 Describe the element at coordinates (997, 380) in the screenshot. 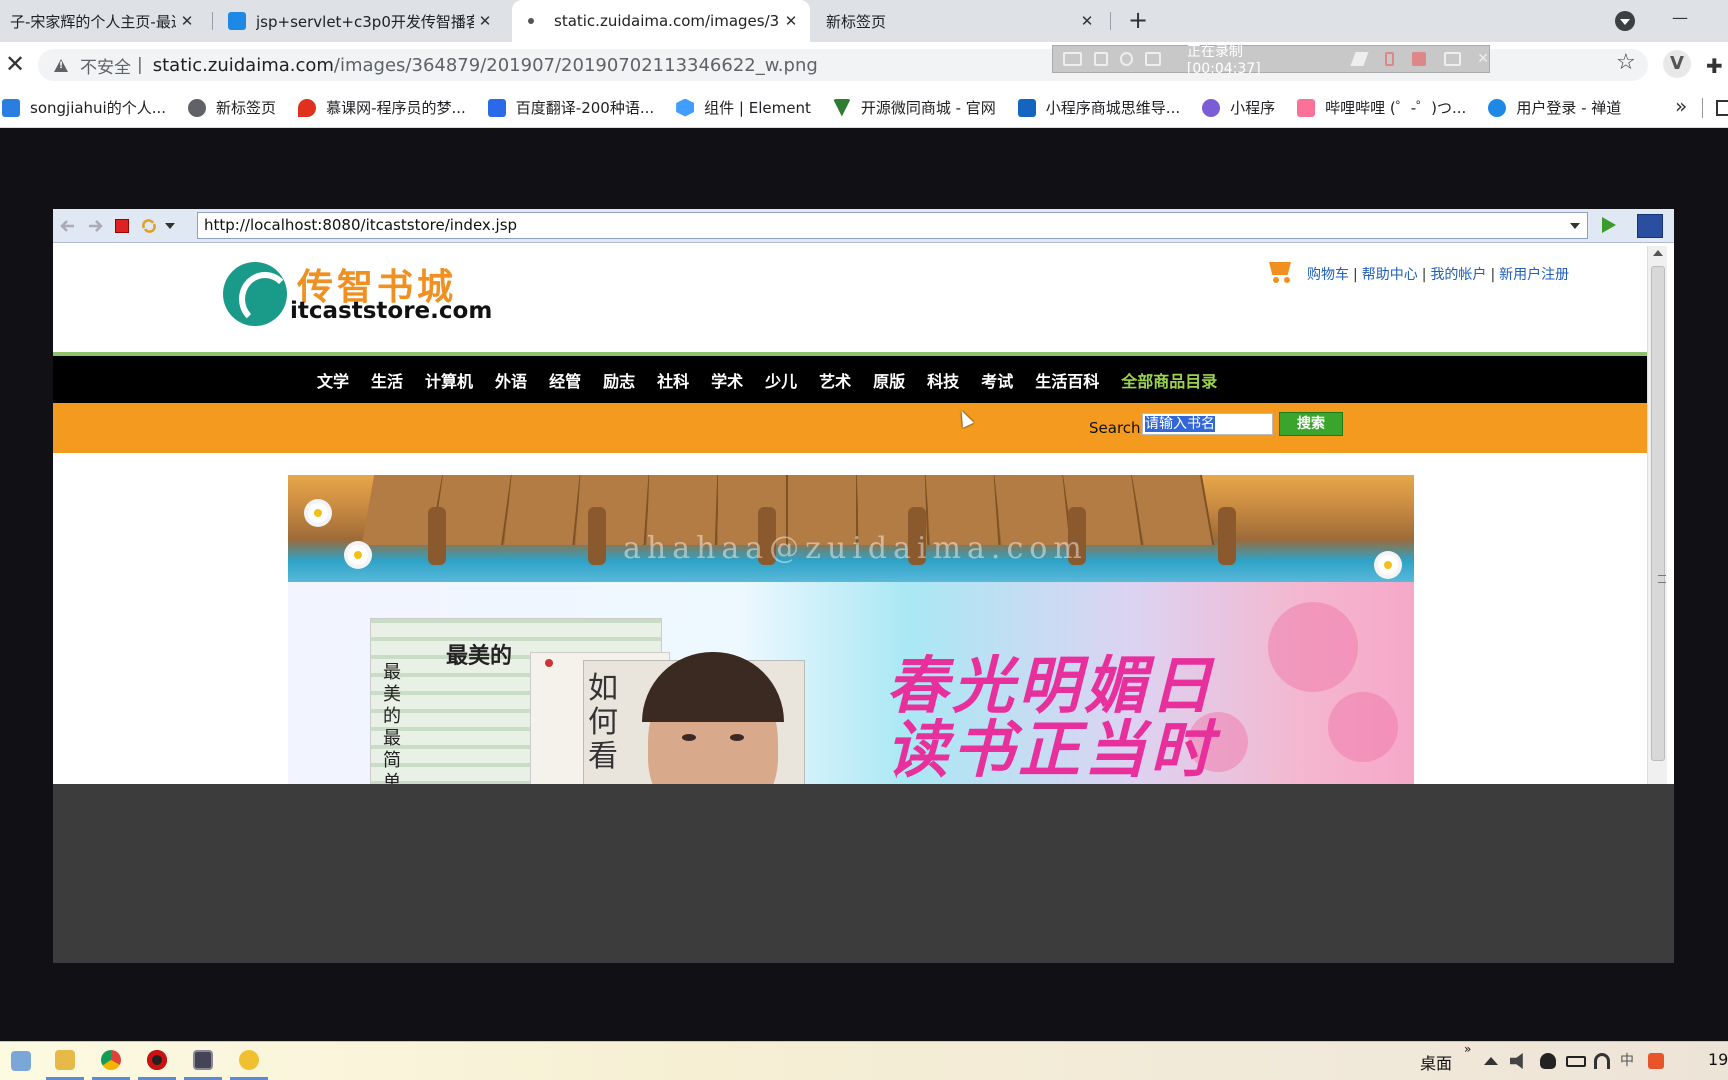

I see `category-exam: 考试` at that location.